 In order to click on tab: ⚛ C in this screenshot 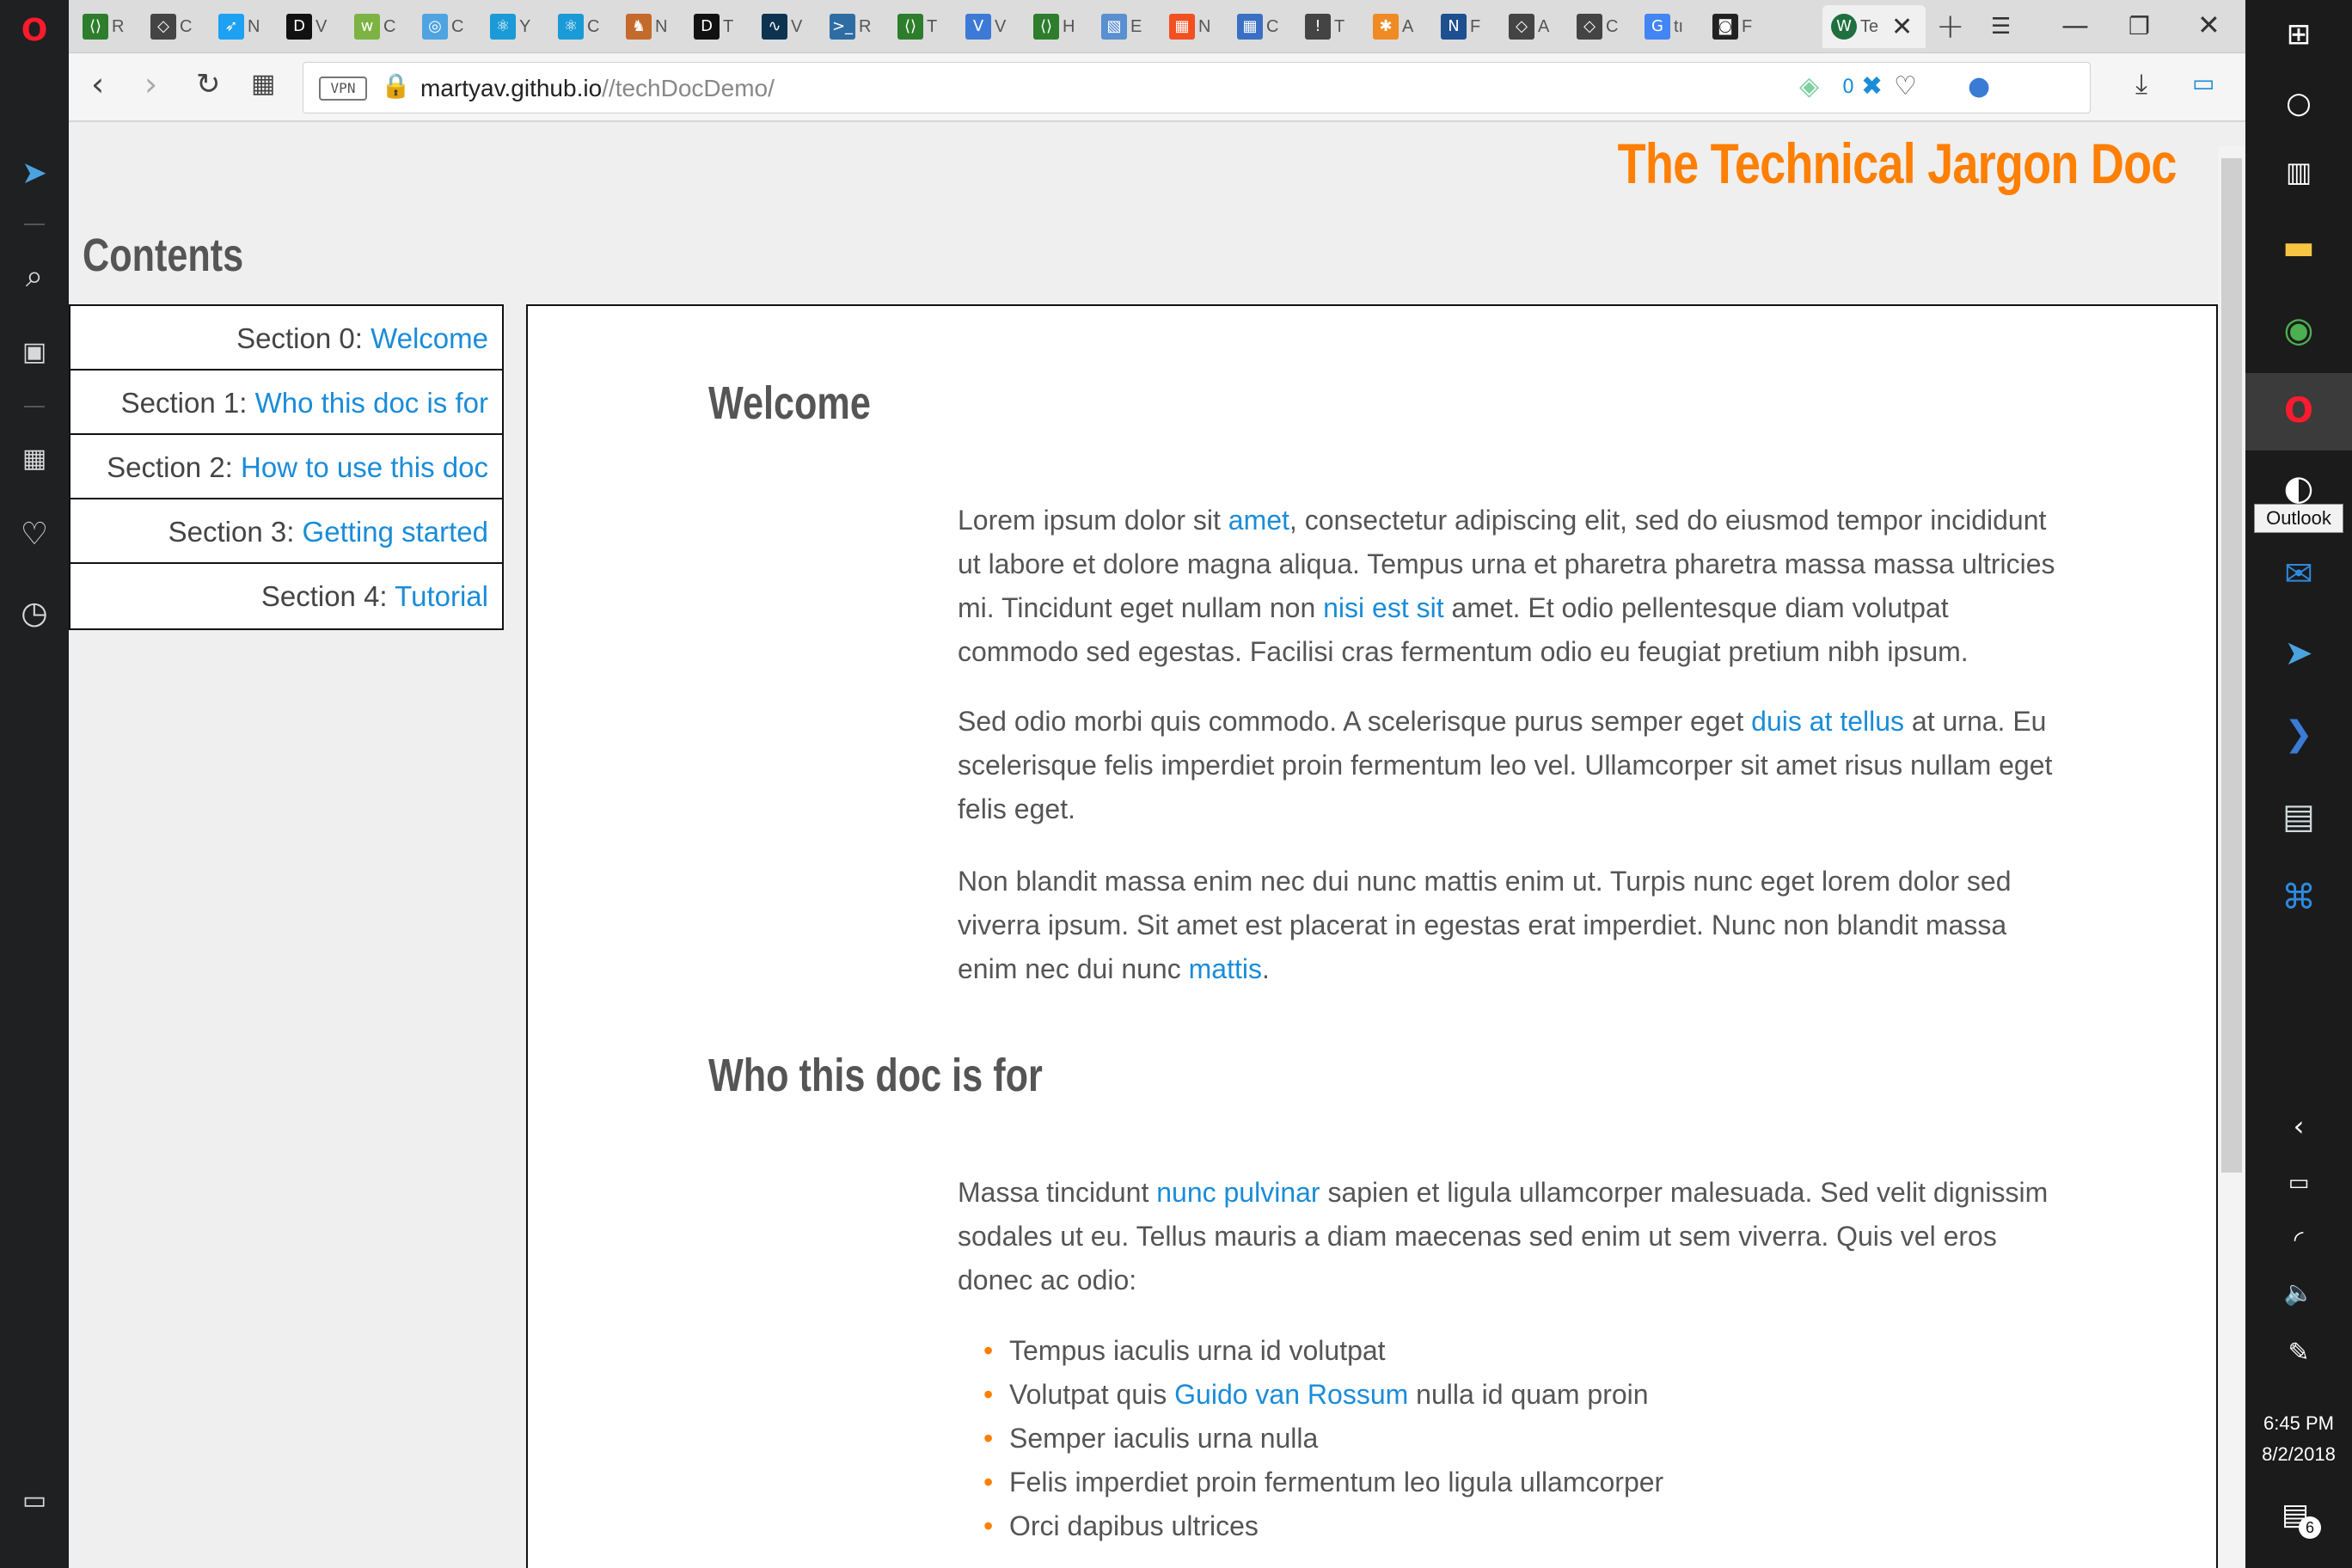, I will do `click(576, 26)`.